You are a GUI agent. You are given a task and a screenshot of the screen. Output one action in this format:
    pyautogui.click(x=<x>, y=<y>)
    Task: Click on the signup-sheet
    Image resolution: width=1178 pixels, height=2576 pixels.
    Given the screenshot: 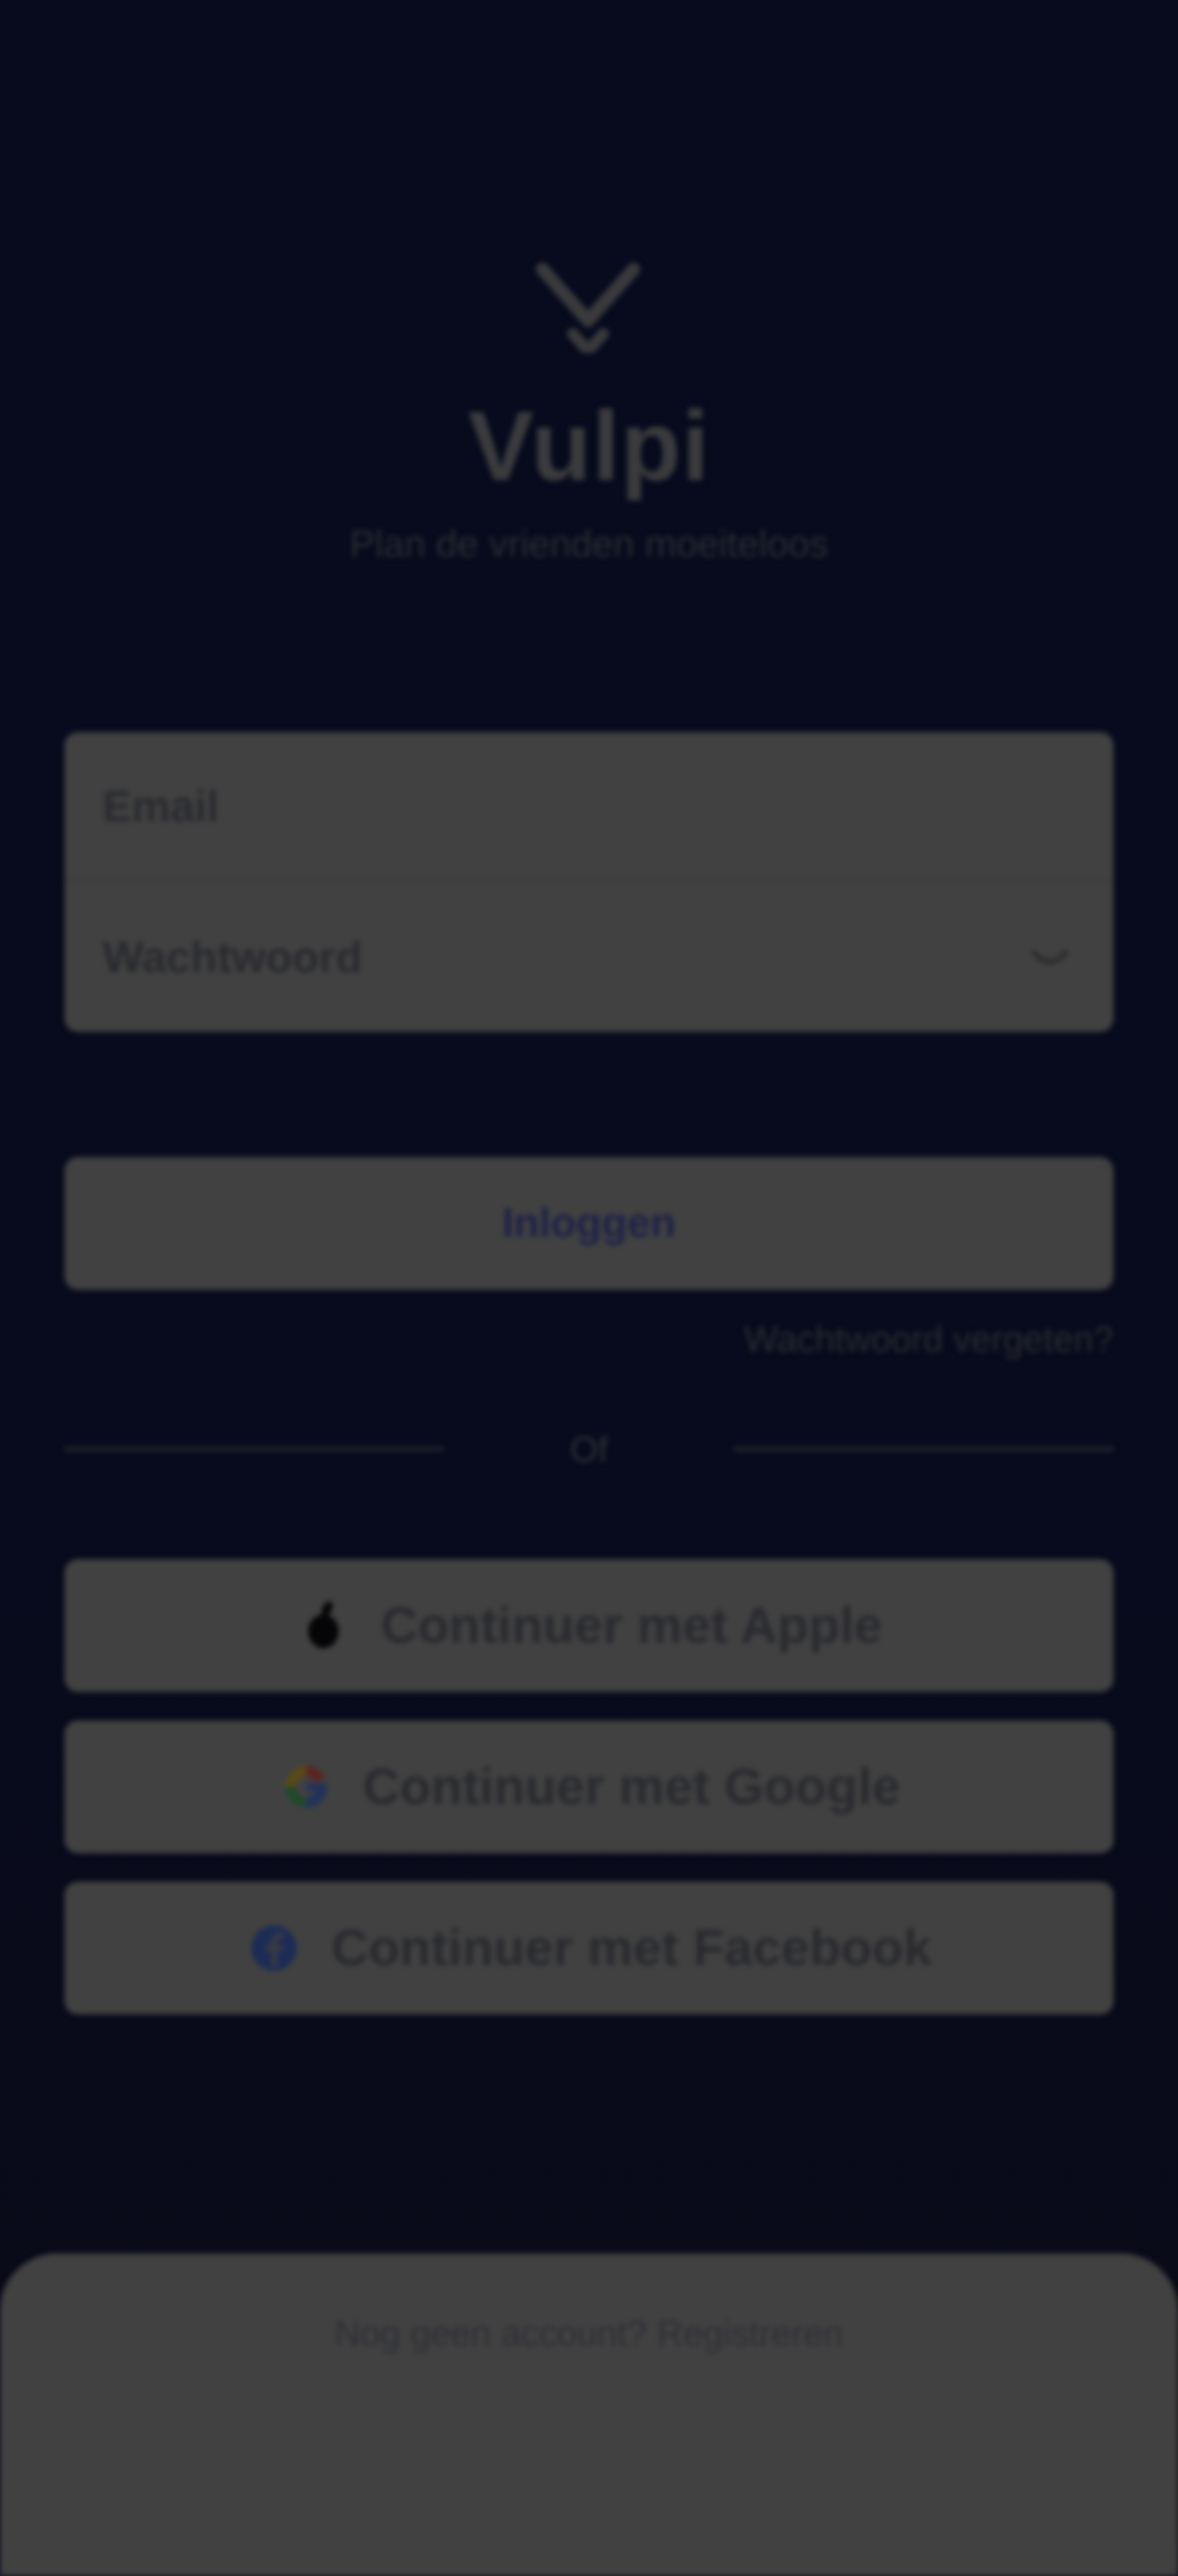 What is the action you would take?
    pyautogui.click(x=589, y=2415)
    